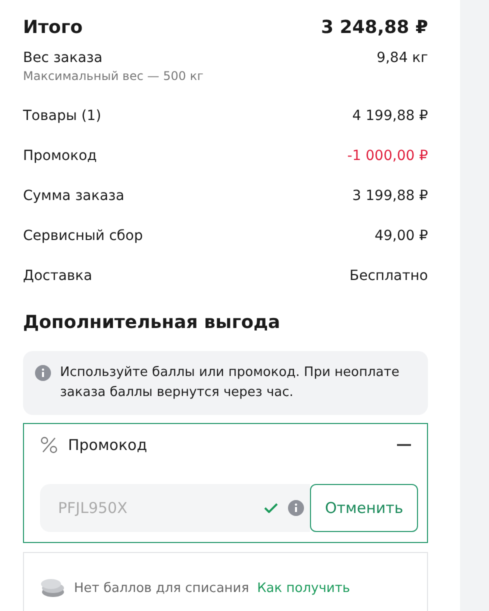  What do you see at coordinates (230, 383) in the screenshot?
I see `info-text: Используйте баллы или промокод. При неоплате заказа баллы вернутся через час.` at bounding box center [230, 383].